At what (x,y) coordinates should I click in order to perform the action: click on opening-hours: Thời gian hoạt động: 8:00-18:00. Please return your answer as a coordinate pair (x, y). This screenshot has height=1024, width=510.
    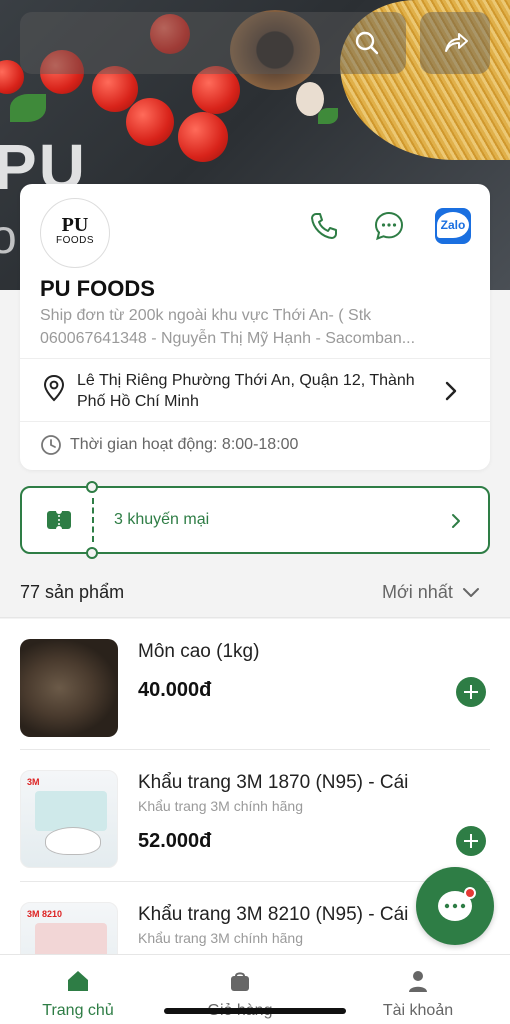
    Looking at the image, I should click on (169, 445).